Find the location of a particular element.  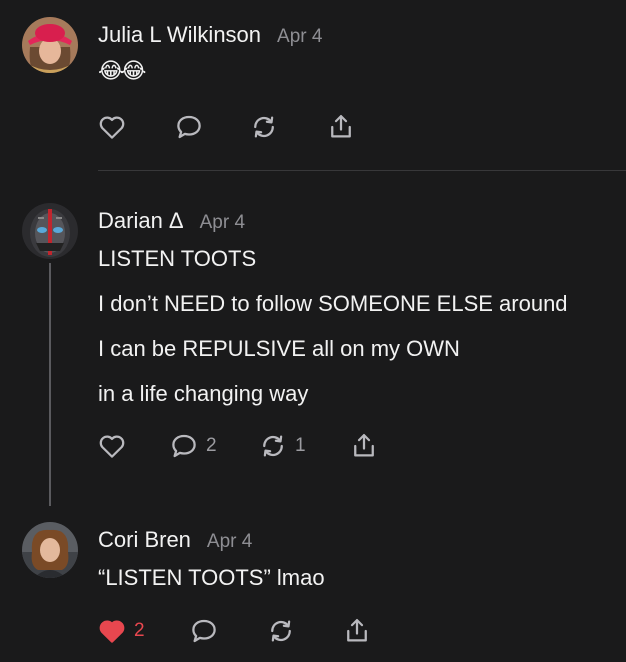

author-name: Julia L Wilkinson is located at coordinates (179, 35).